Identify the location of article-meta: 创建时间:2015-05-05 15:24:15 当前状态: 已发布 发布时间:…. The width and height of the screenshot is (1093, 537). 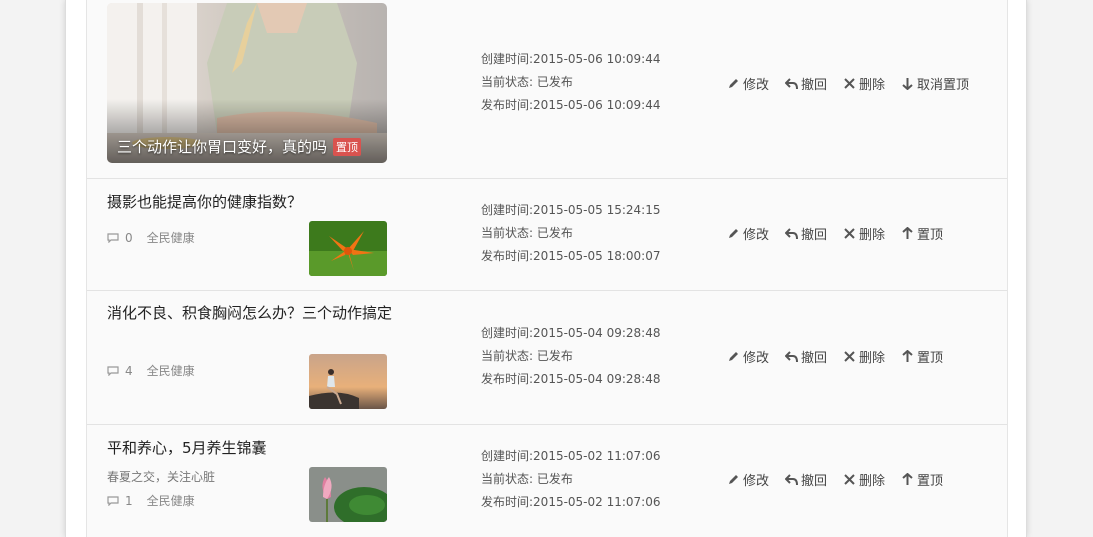
(571, 233).